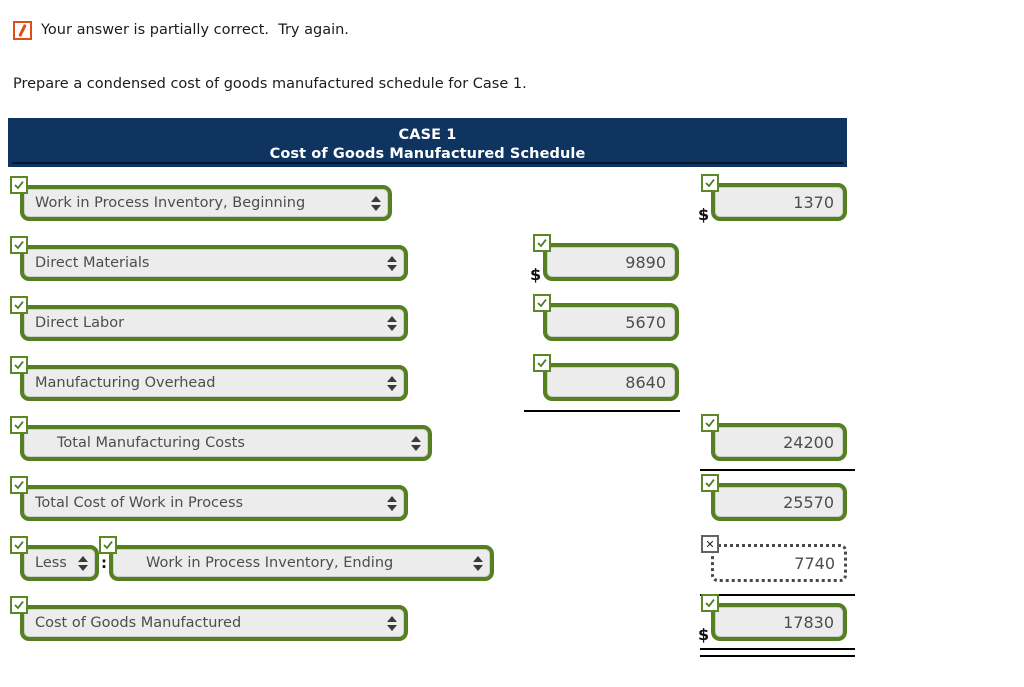 Image resolution: width=1024 pixels, height=687 pixels. I want to click on row-label-cell: Manufacturing Overhead, so click(209, 378).